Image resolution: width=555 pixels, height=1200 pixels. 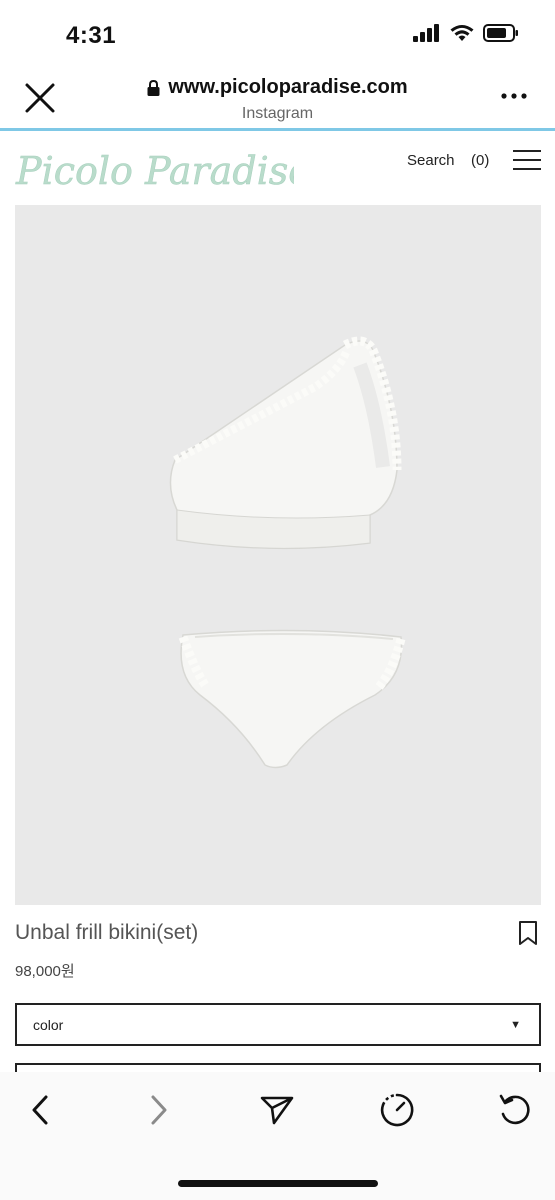 What do you see at coordinates (48, 1024) in the screenshot?
I see `color-select-label: color` at bounding box center [48, 1024].